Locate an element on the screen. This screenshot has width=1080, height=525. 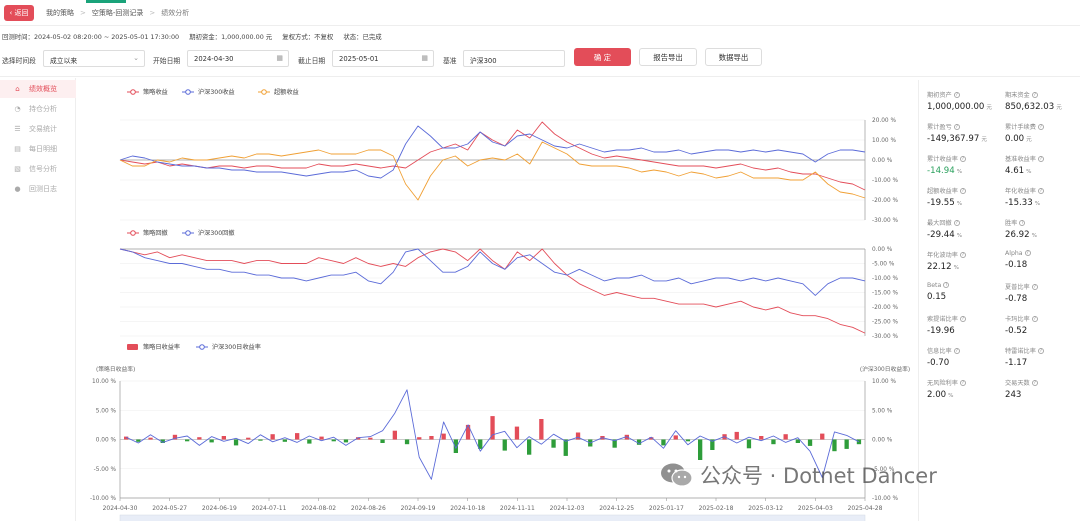
y-tick-label: -30.00 % is located at coordinates (885, 221).